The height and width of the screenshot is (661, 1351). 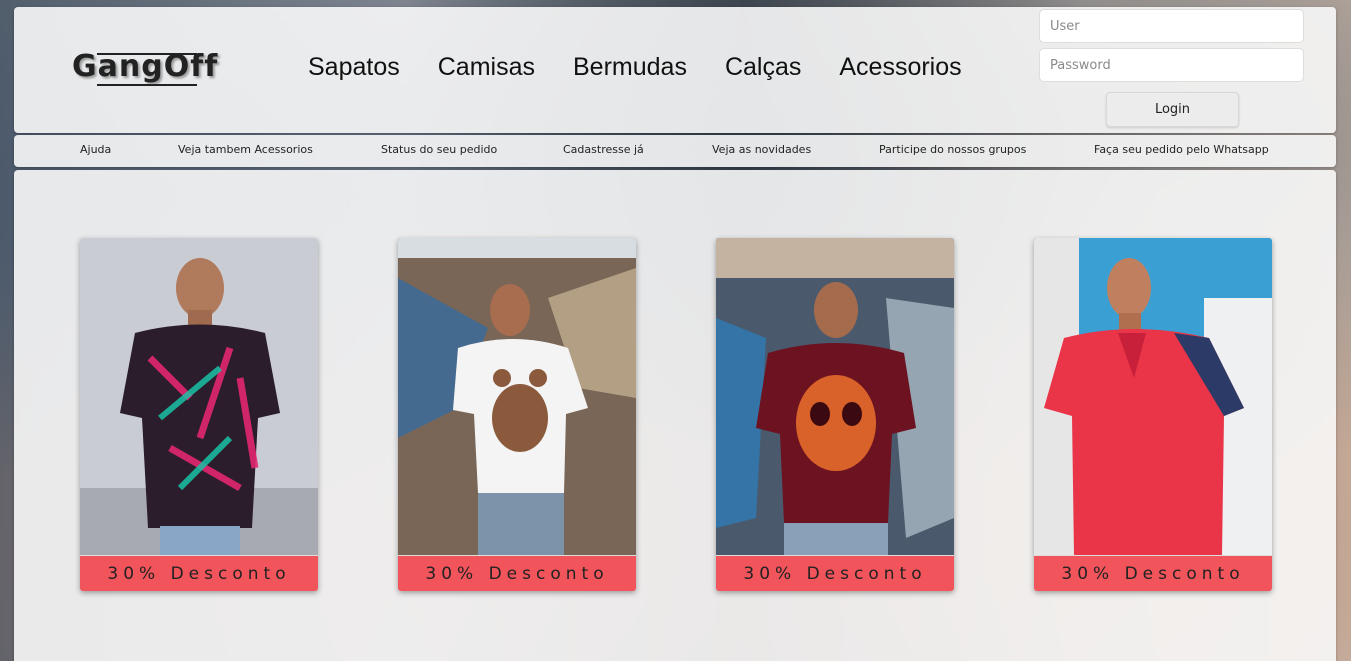 I want to click on nav-item-calcas: Calças, so click(x=763, y=70).